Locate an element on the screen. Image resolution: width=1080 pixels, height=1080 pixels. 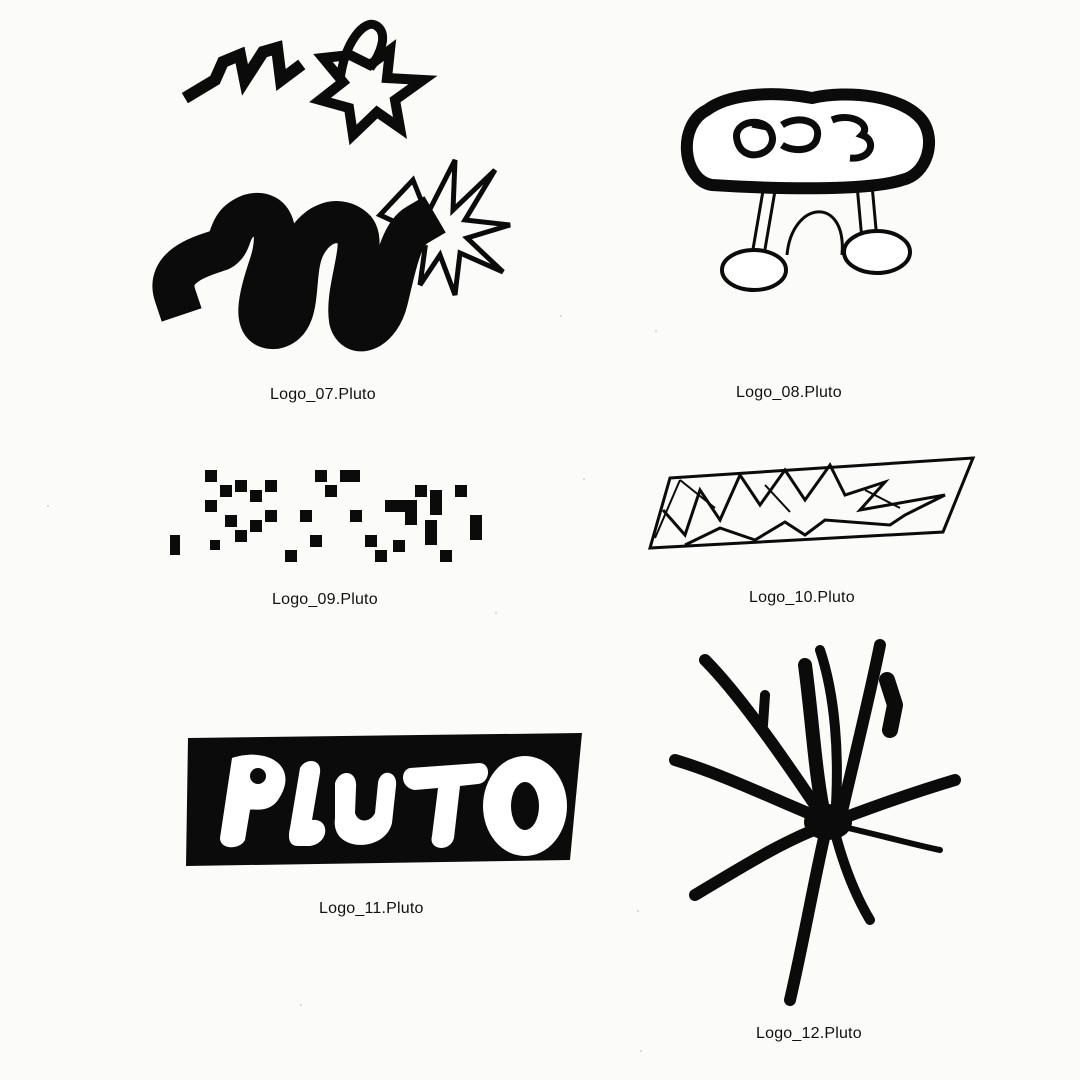
logo-07-caption: Logo_07.Pluto is located at coordinates (323, 394).